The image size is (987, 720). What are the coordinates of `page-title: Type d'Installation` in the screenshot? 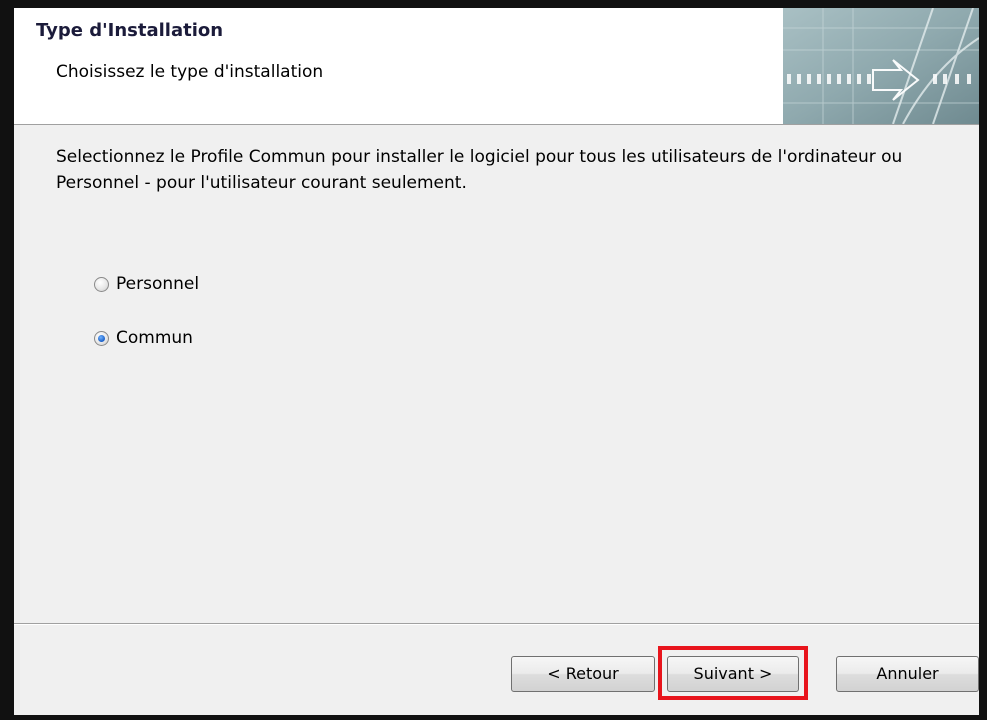 It's located at (130, 30).